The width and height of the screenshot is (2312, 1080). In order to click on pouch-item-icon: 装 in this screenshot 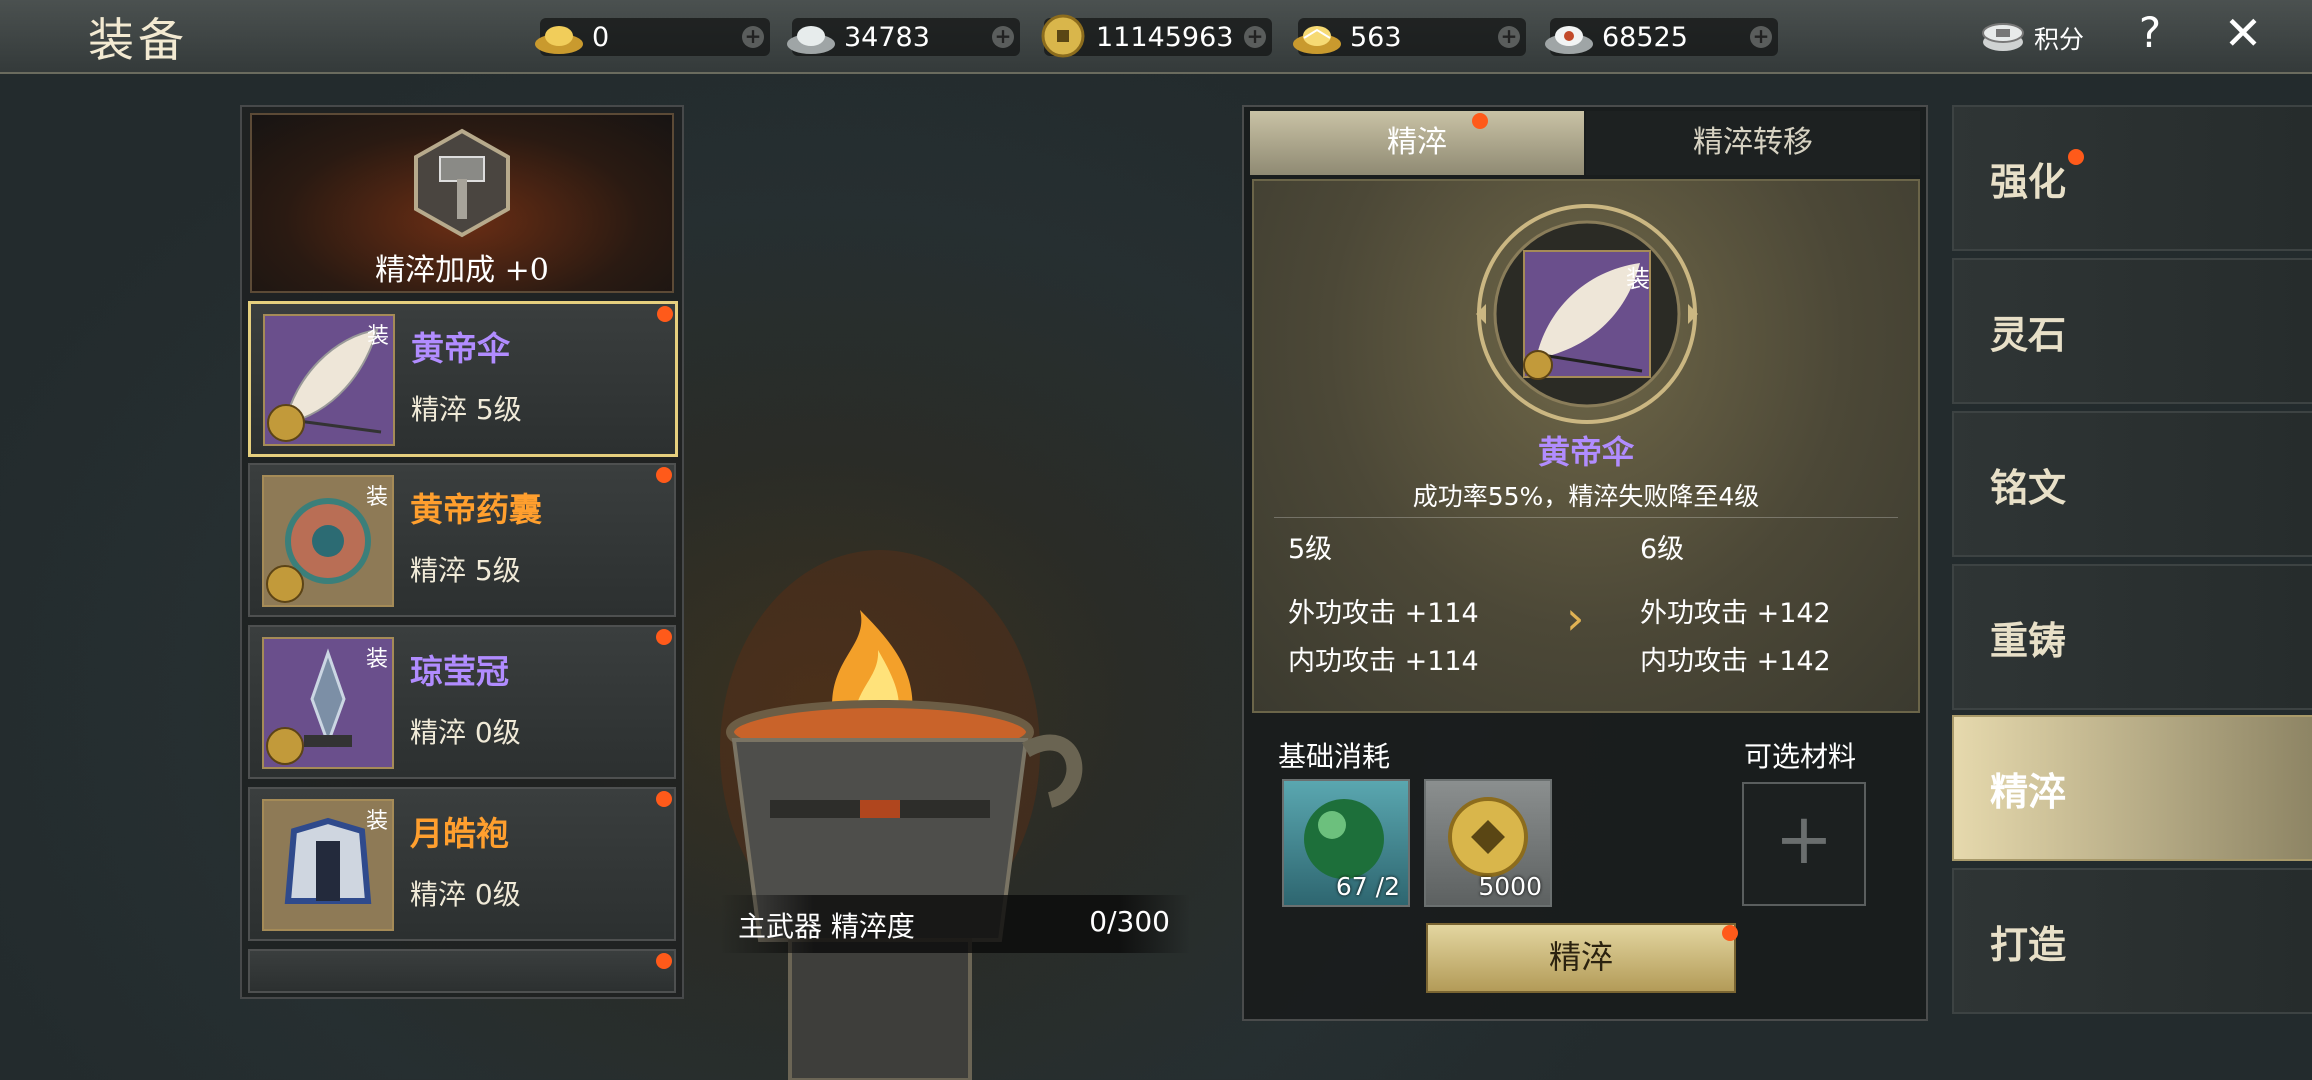, I will do `click(328, 541)`.